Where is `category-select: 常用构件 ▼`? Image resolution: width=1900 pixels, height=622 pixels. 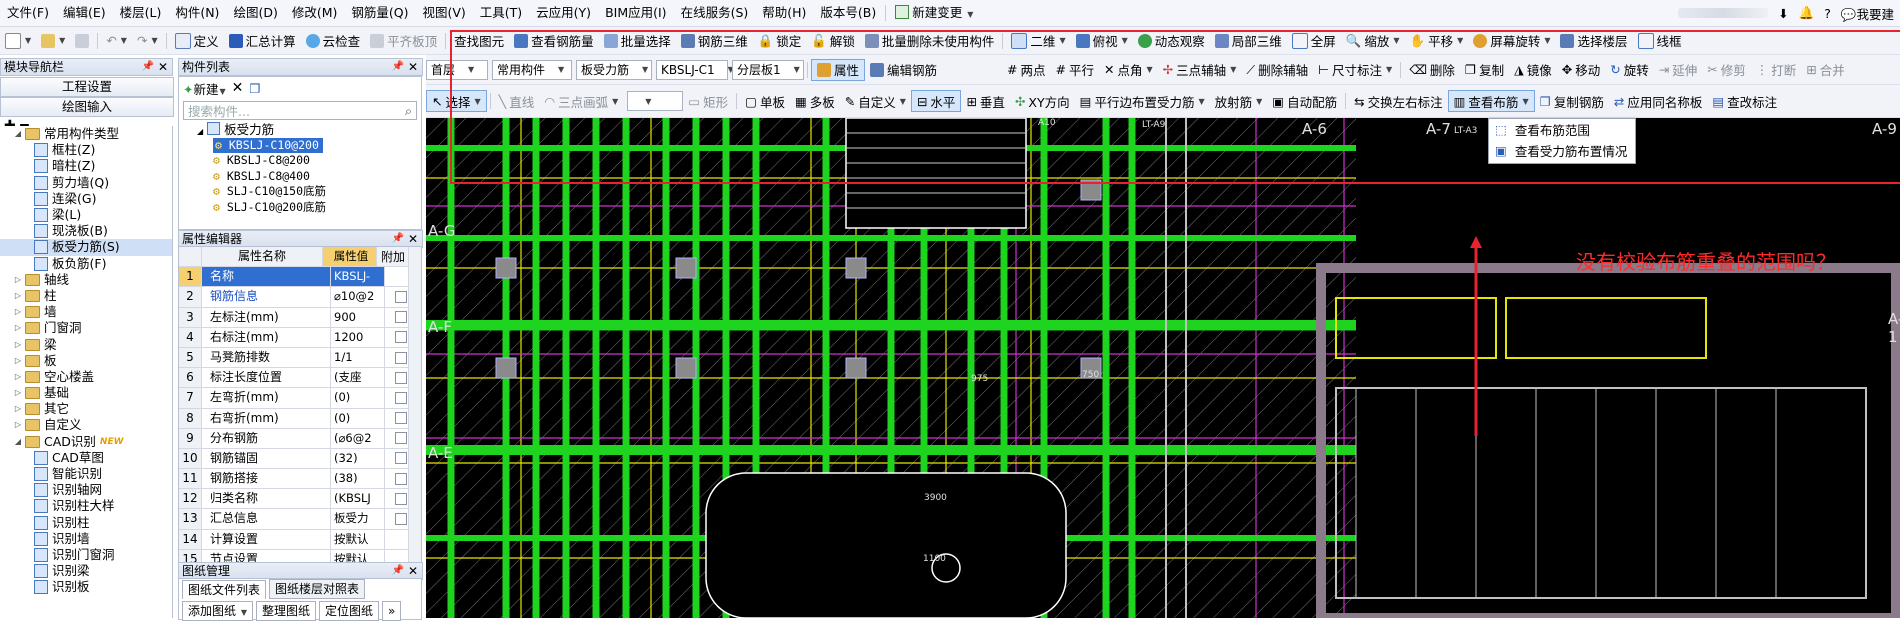 category-select: 常用构件 ▼ is located at coordinates (532, 69).